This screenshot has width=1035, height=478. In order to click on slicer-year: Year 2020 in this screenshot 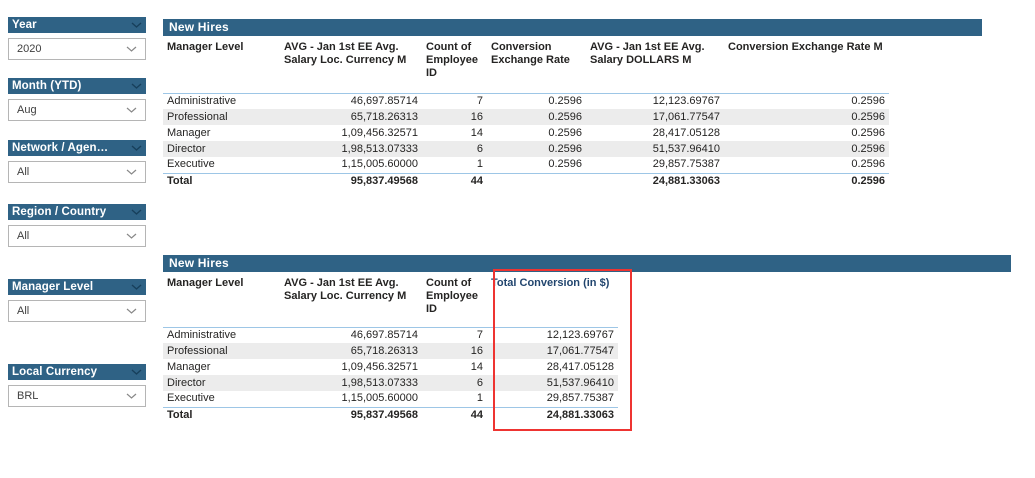, I will do `click(77, 38)`.